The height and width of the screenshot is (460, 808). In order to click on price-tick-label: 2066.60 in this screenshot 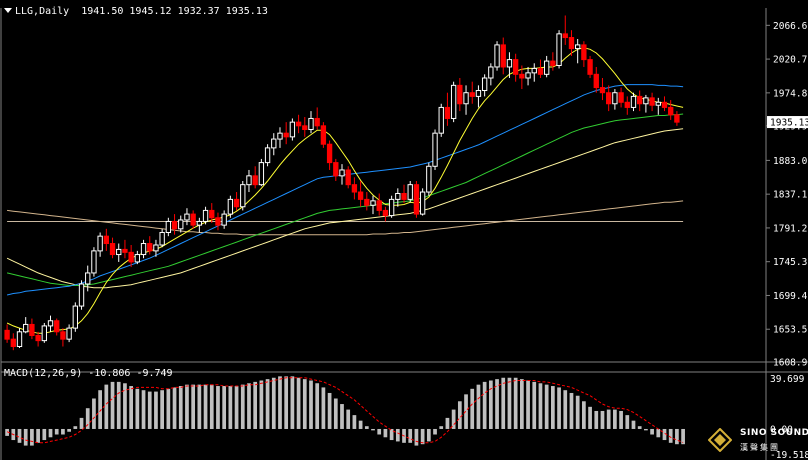, I will do `click(790, 26)`.